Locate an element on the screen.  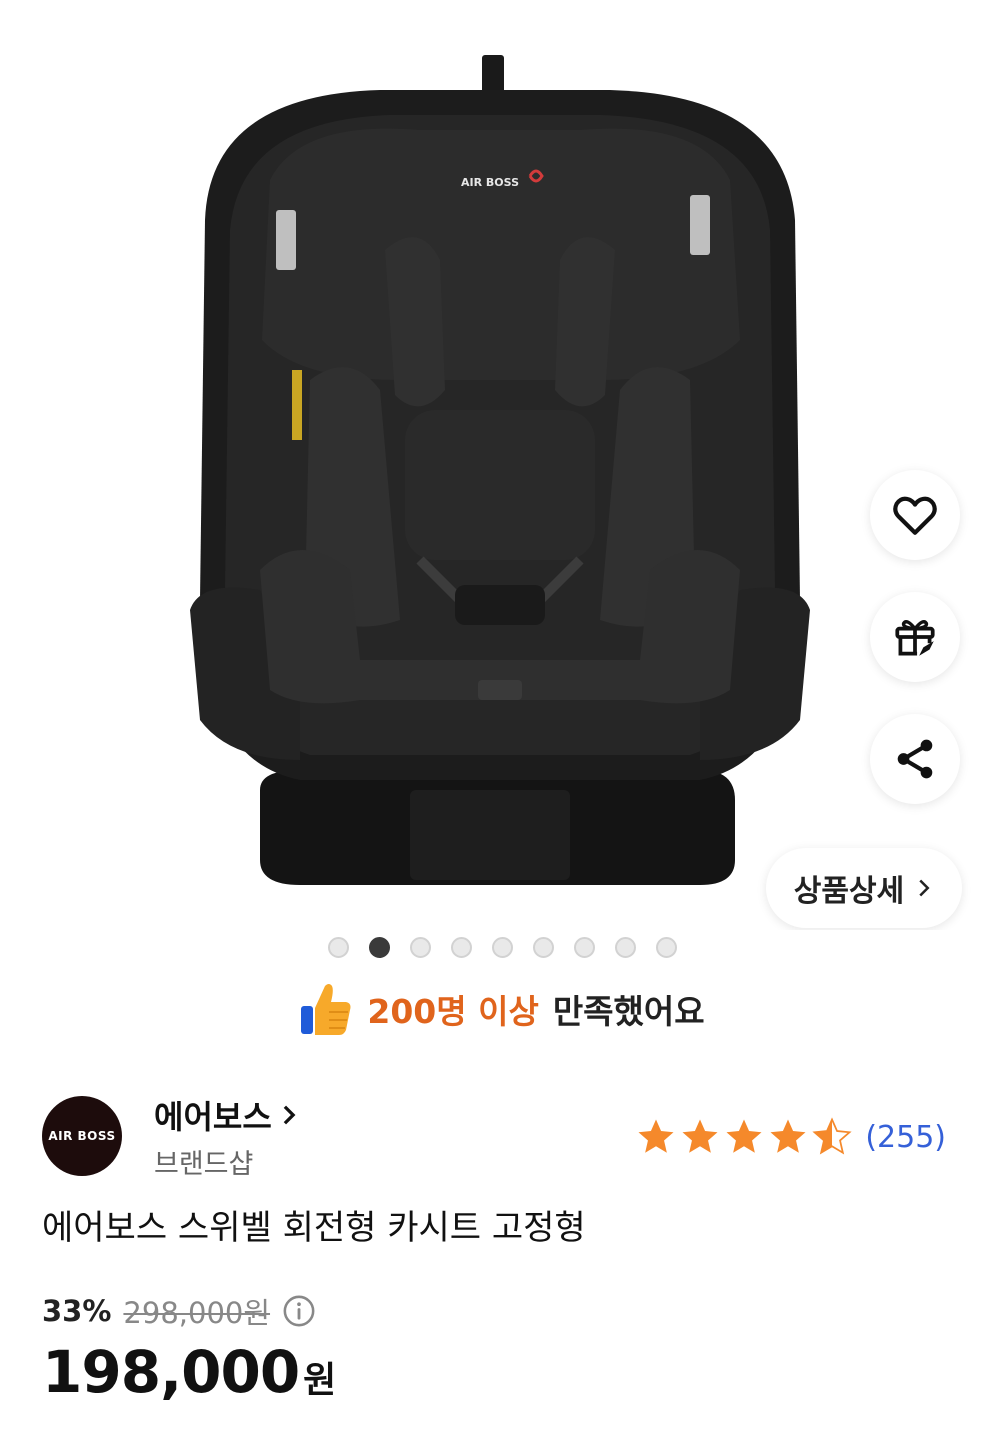
product-title: 에어보스 스위벨 회전형 카시트 고정형 is located at coordinates (314, 1228).